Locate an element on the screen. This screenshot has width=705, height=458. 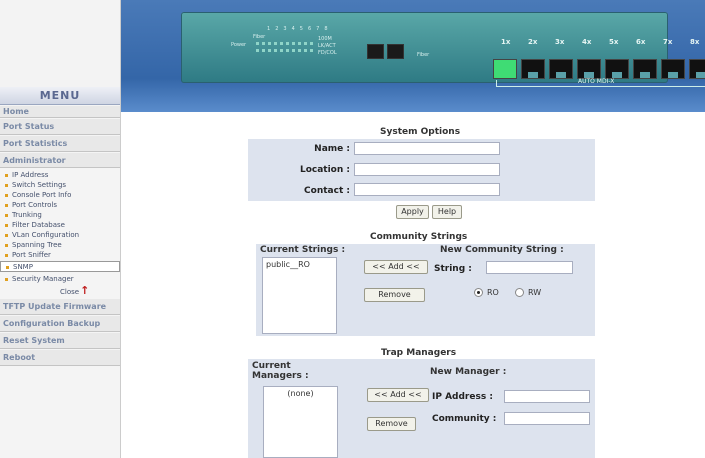
name-input is located at coordinates (427, 148).